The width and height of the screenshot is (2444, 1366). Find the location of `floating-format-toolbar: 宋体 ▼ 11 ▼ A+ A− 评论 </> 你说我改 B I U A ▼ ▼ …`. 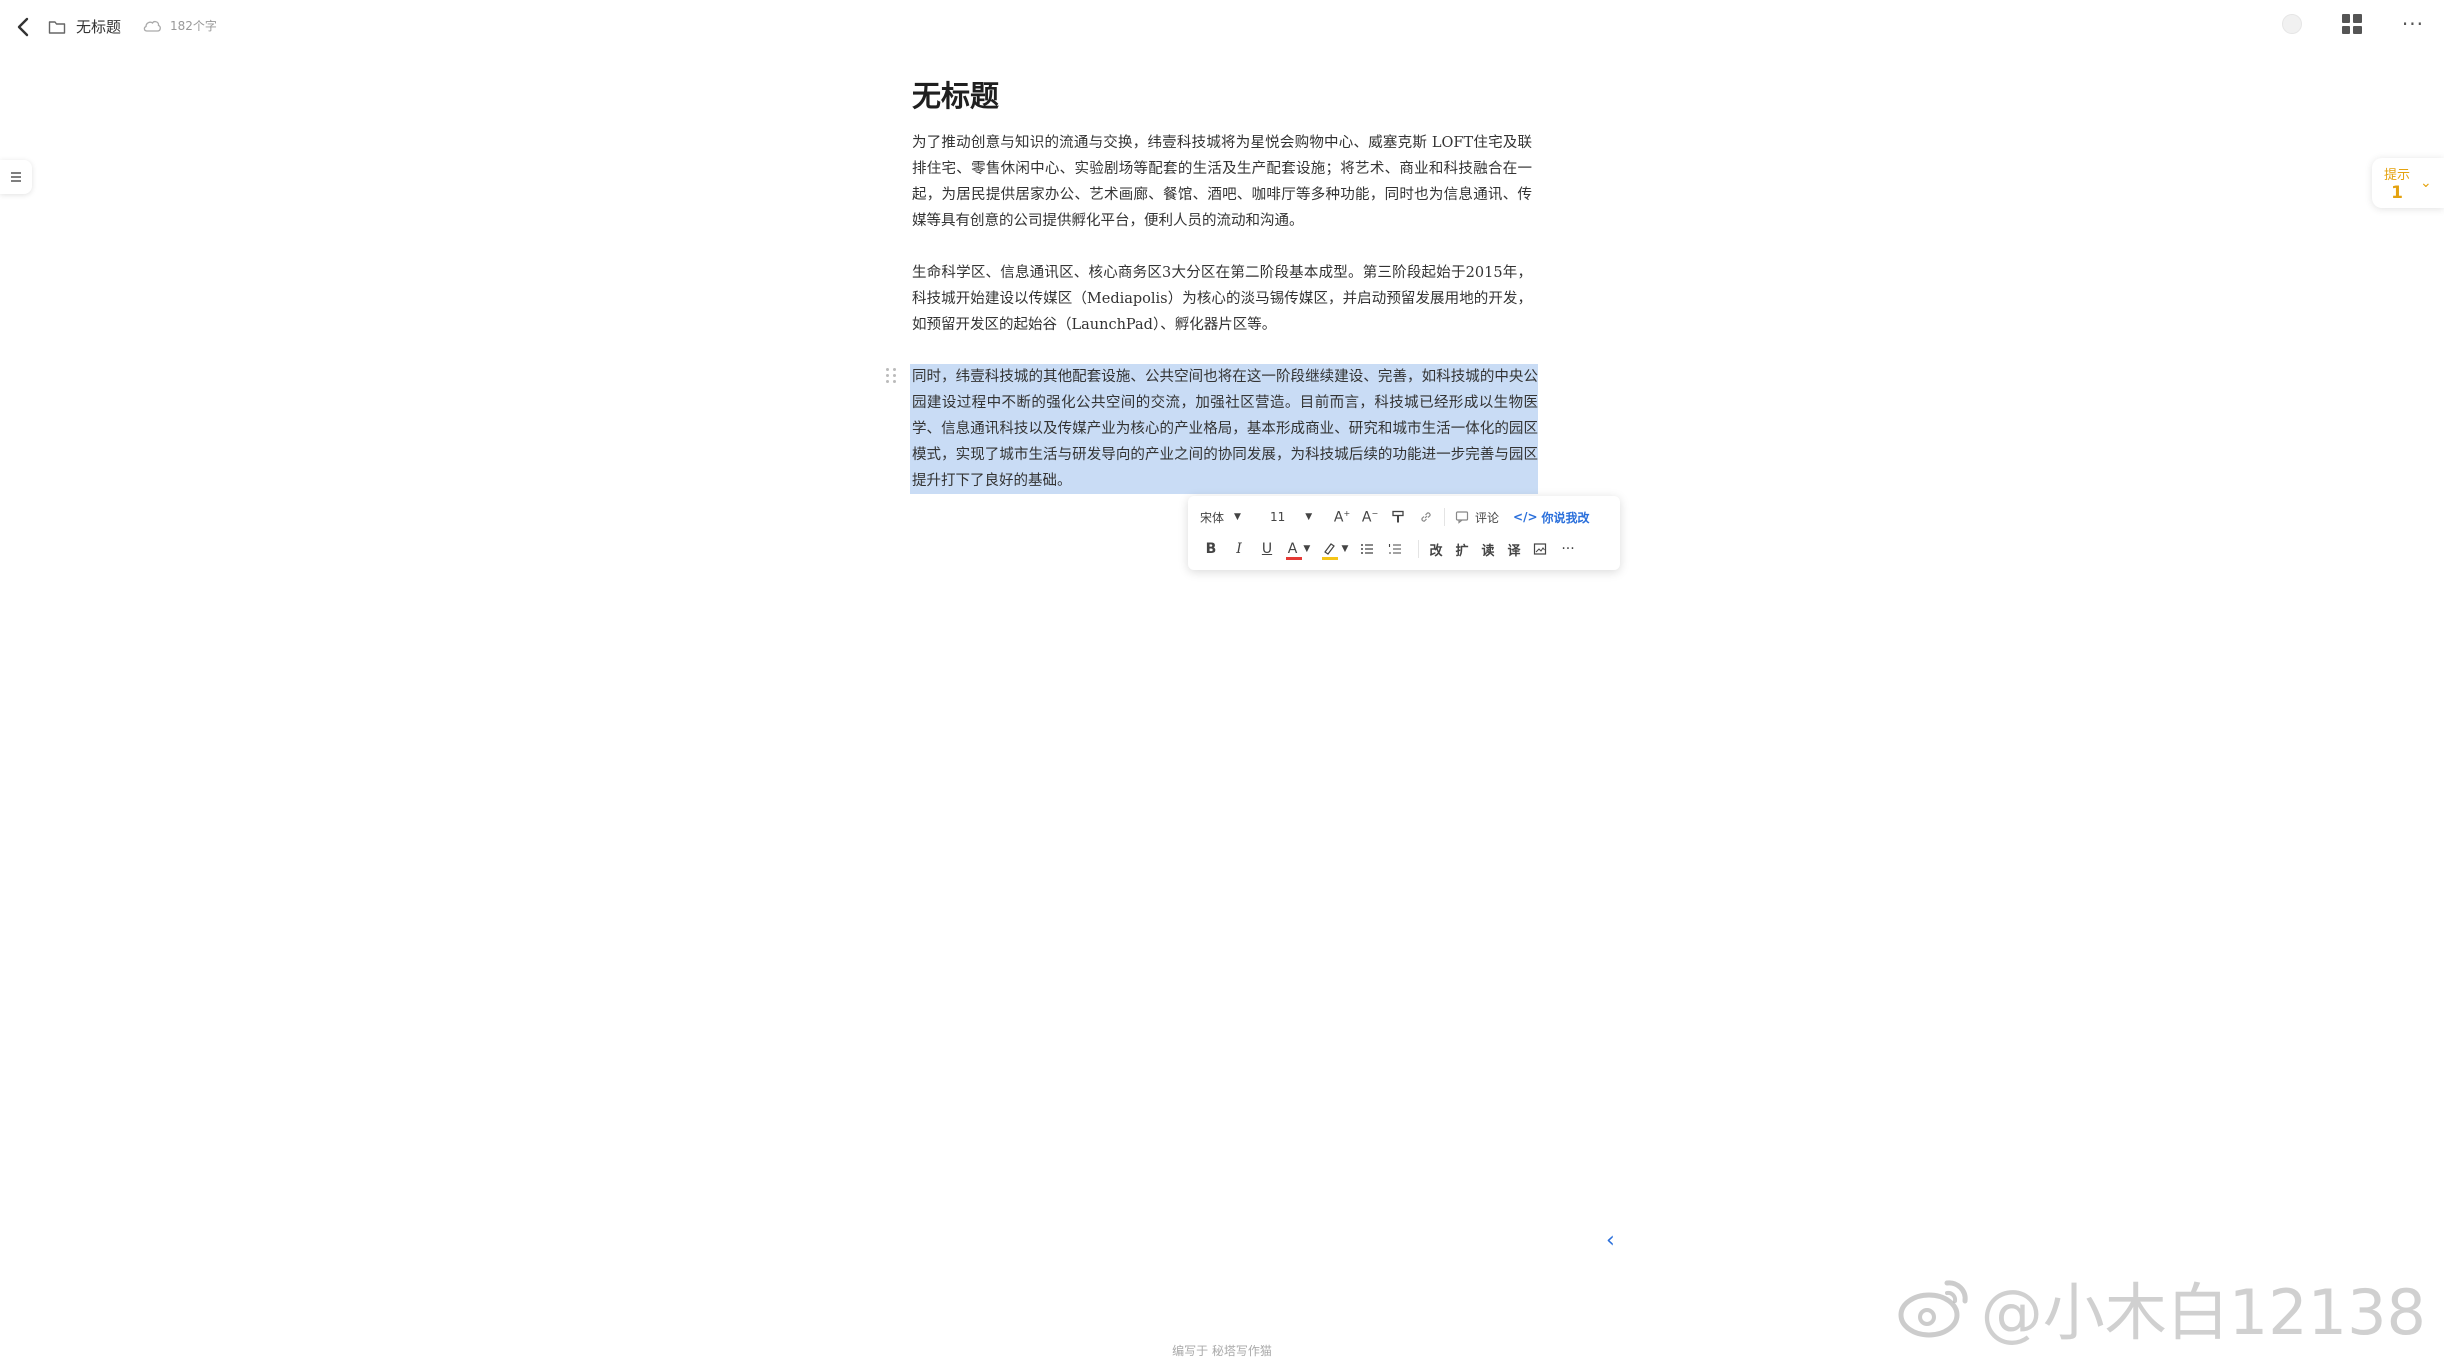

floating-format-toolbar: 宋体 ▼ 11 ▼ A+ A− 评论 </> 你说我改 B I U A ▼ ▼ … is located at coordinates (1404, 533).